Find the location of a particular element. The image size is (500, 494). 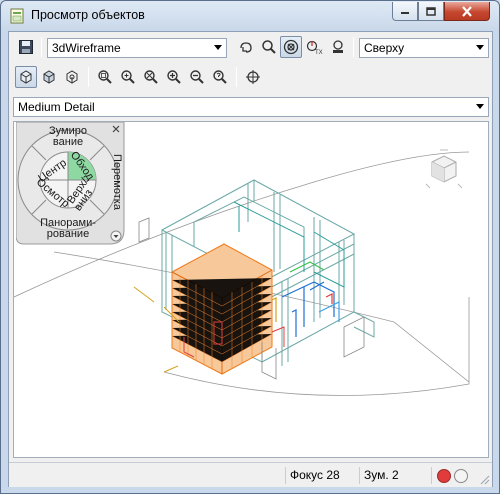

maximize-icon is located at coordinates (431, 11).